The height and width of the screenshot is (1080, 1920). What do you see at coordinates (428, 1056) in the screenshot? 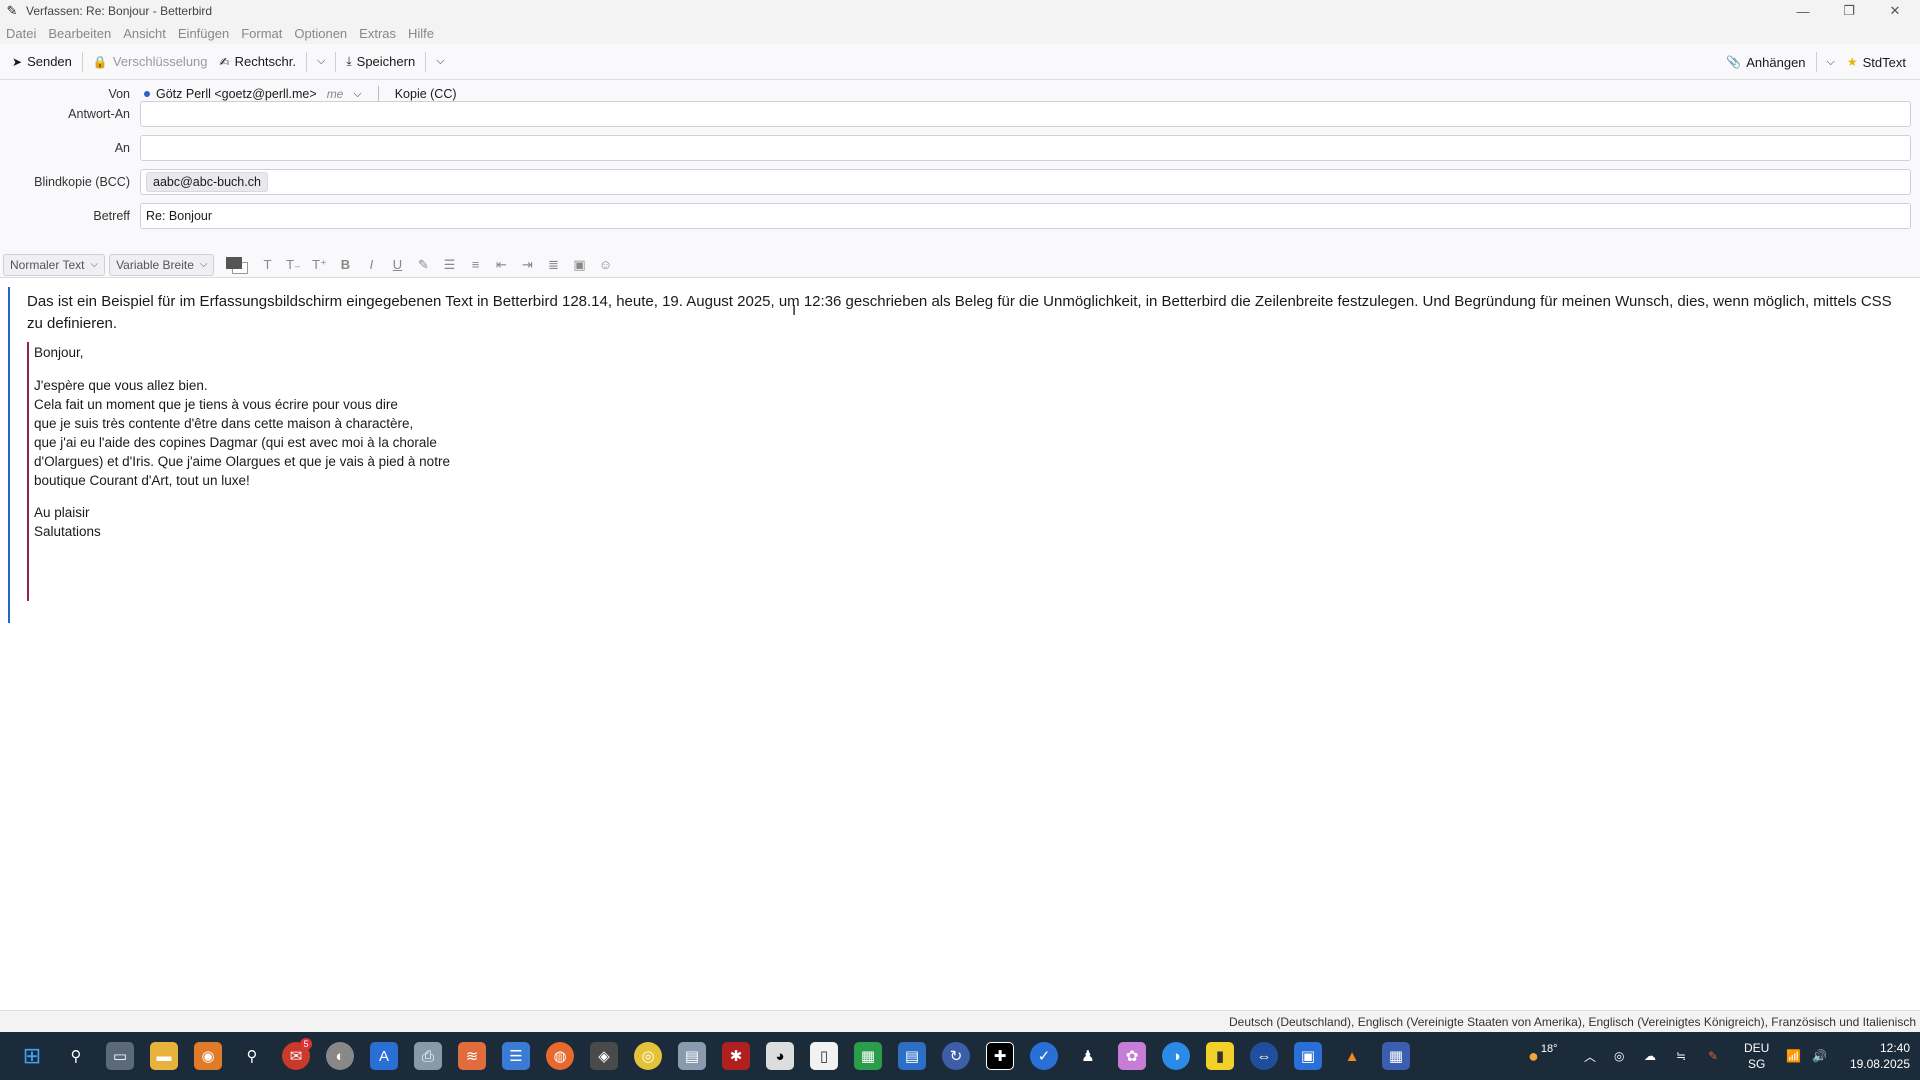
I see `printer-app-icon: ⎙` at bounding box center [428, 1056].